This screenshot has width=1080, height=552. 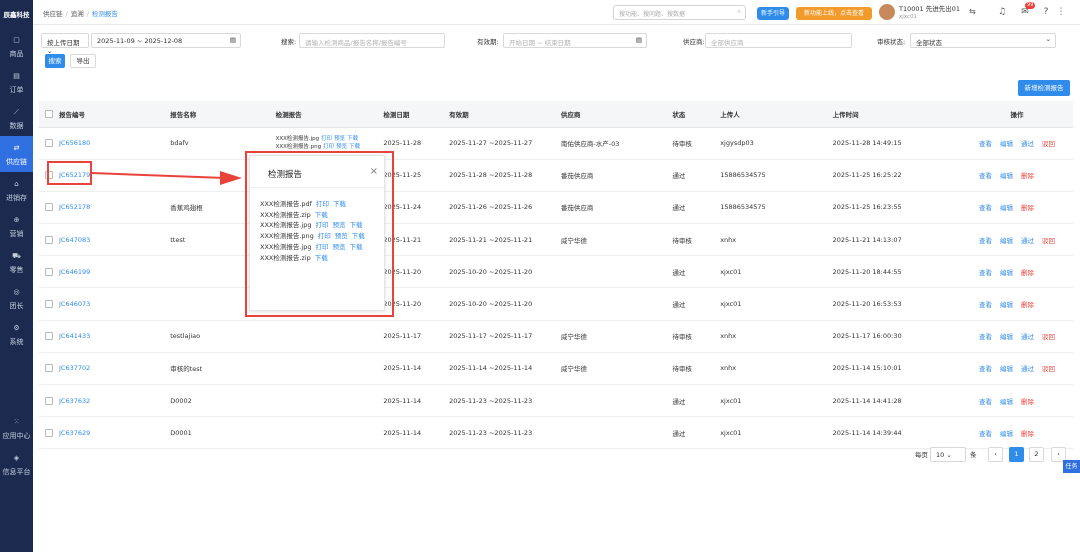 I want to click on report-id-link: JC646073, so click(x=74, y=304).